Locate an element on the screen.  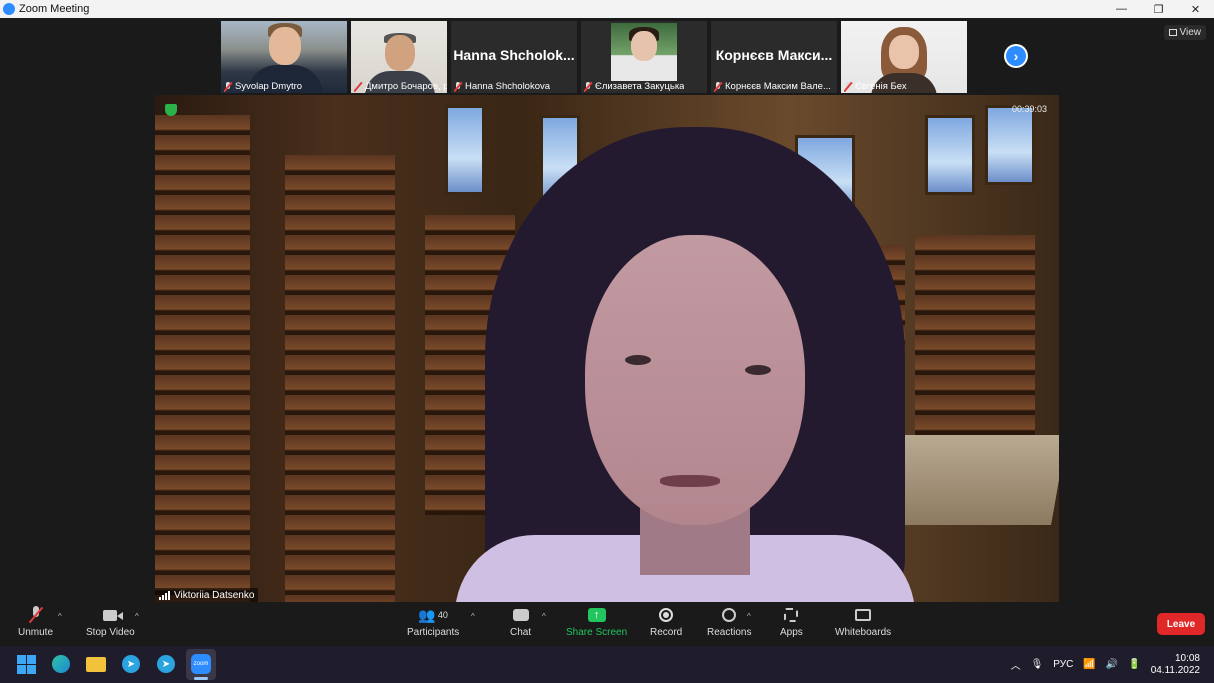
taskbar-telegram-2: ➤ is located at coordinates (166, 664).